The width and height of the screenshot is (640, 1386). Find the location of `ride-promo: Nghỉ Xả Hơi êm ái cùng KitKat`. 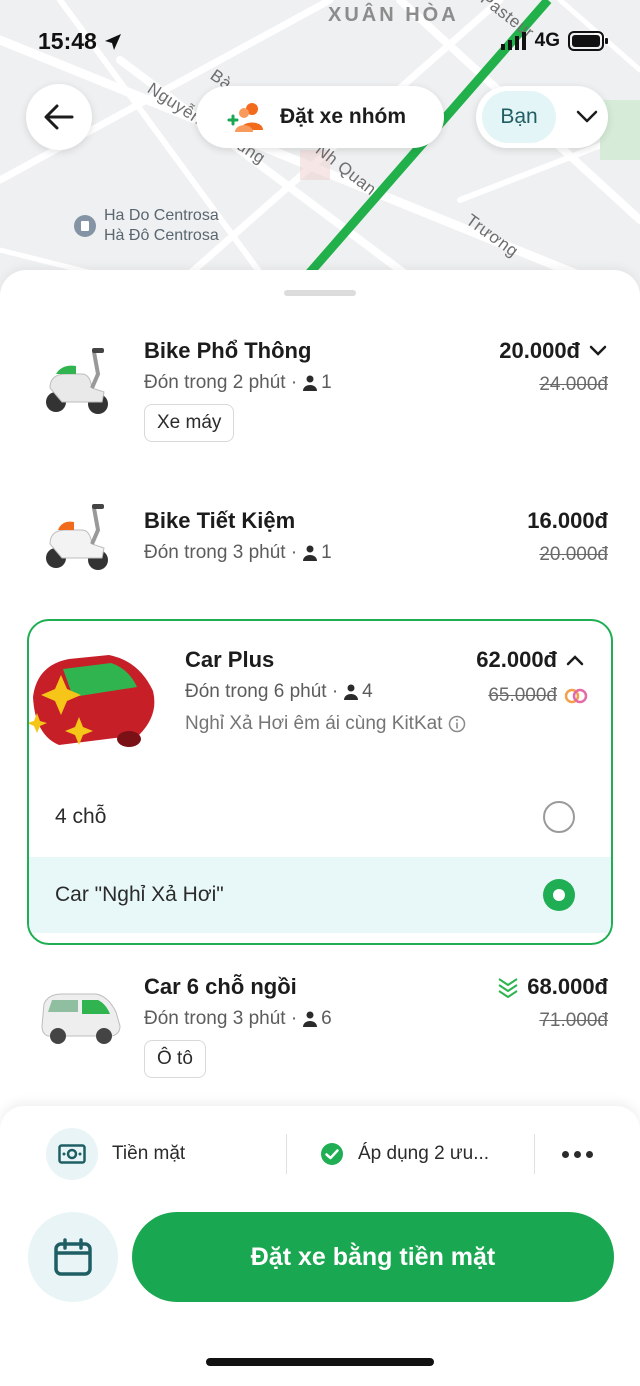

ride-promo: Nghỉ Xả Hơi êm ái cùng KitKat is located at coordinates (325, 724).